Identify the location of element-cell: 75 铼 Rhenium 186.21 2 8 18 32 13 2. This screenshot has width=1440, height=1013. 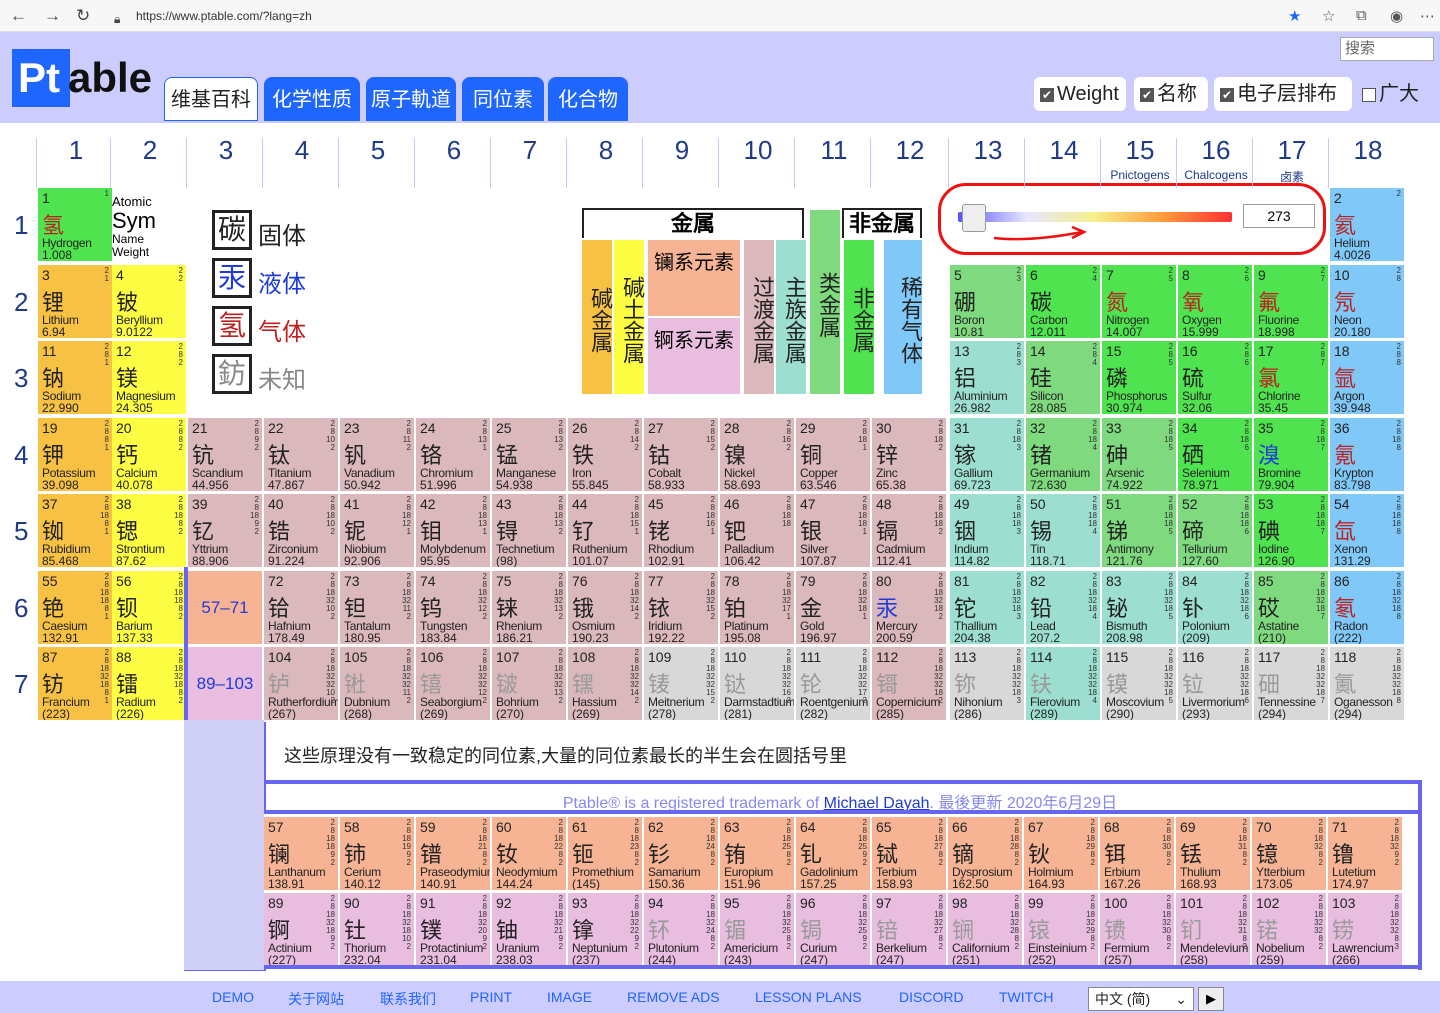
(529, 607).